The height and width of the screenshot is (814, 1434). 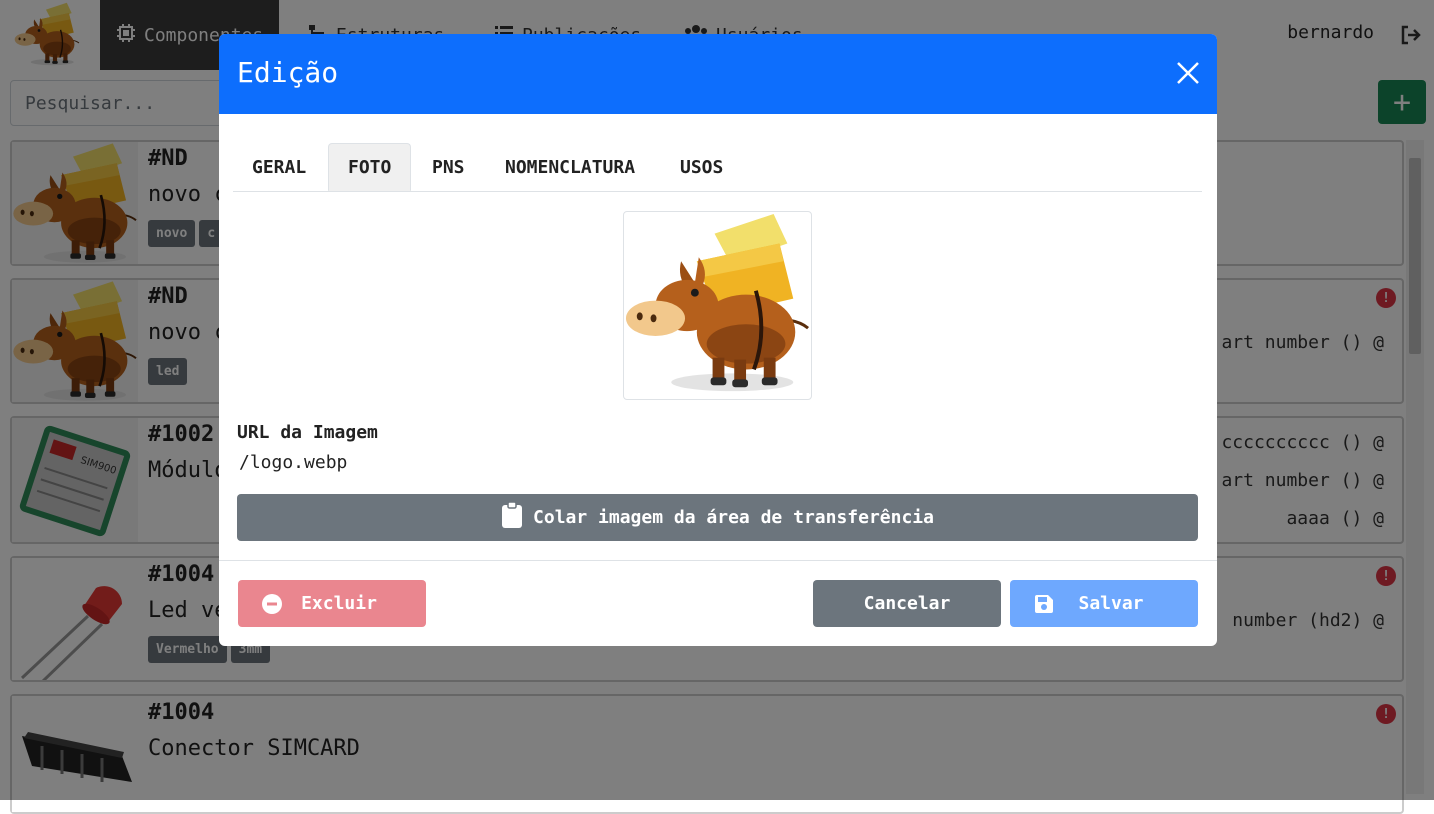 I want to click on image-preview, so click(x=717, y=305).